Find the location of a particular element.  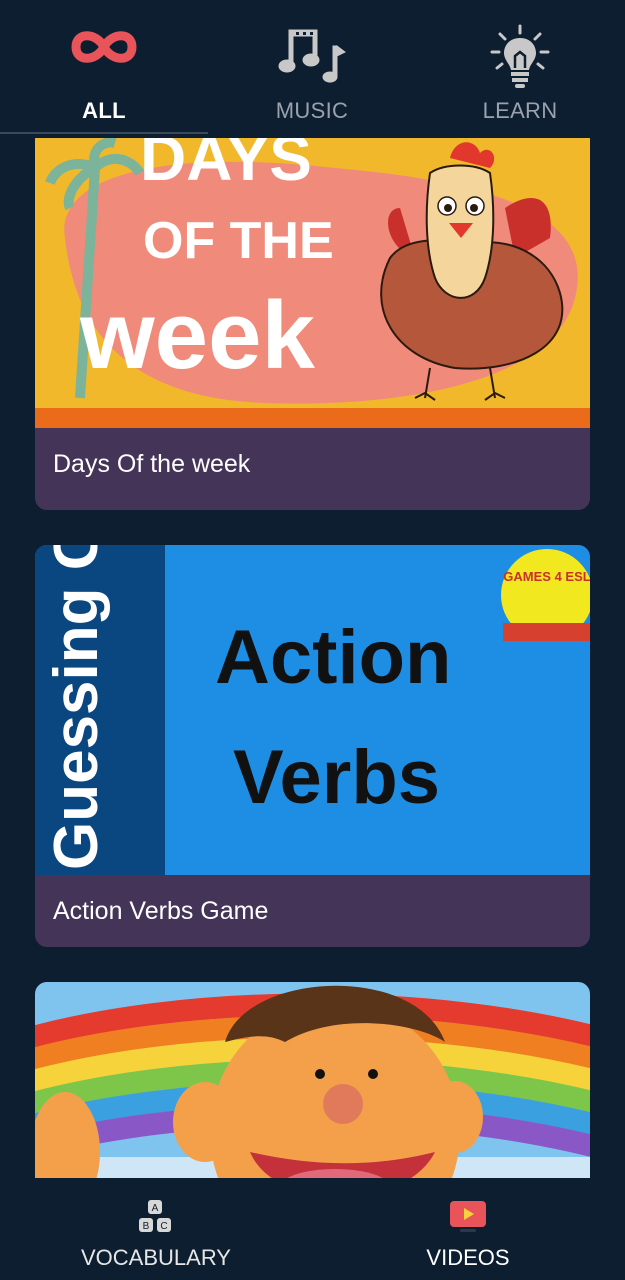

svg-text: B is located at coordinates (146, 1226).